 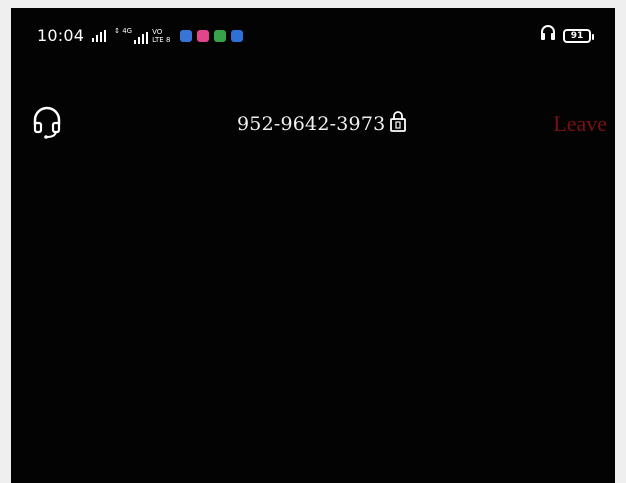 I want to click on battery-level: 91, so click(x=577, y=35).